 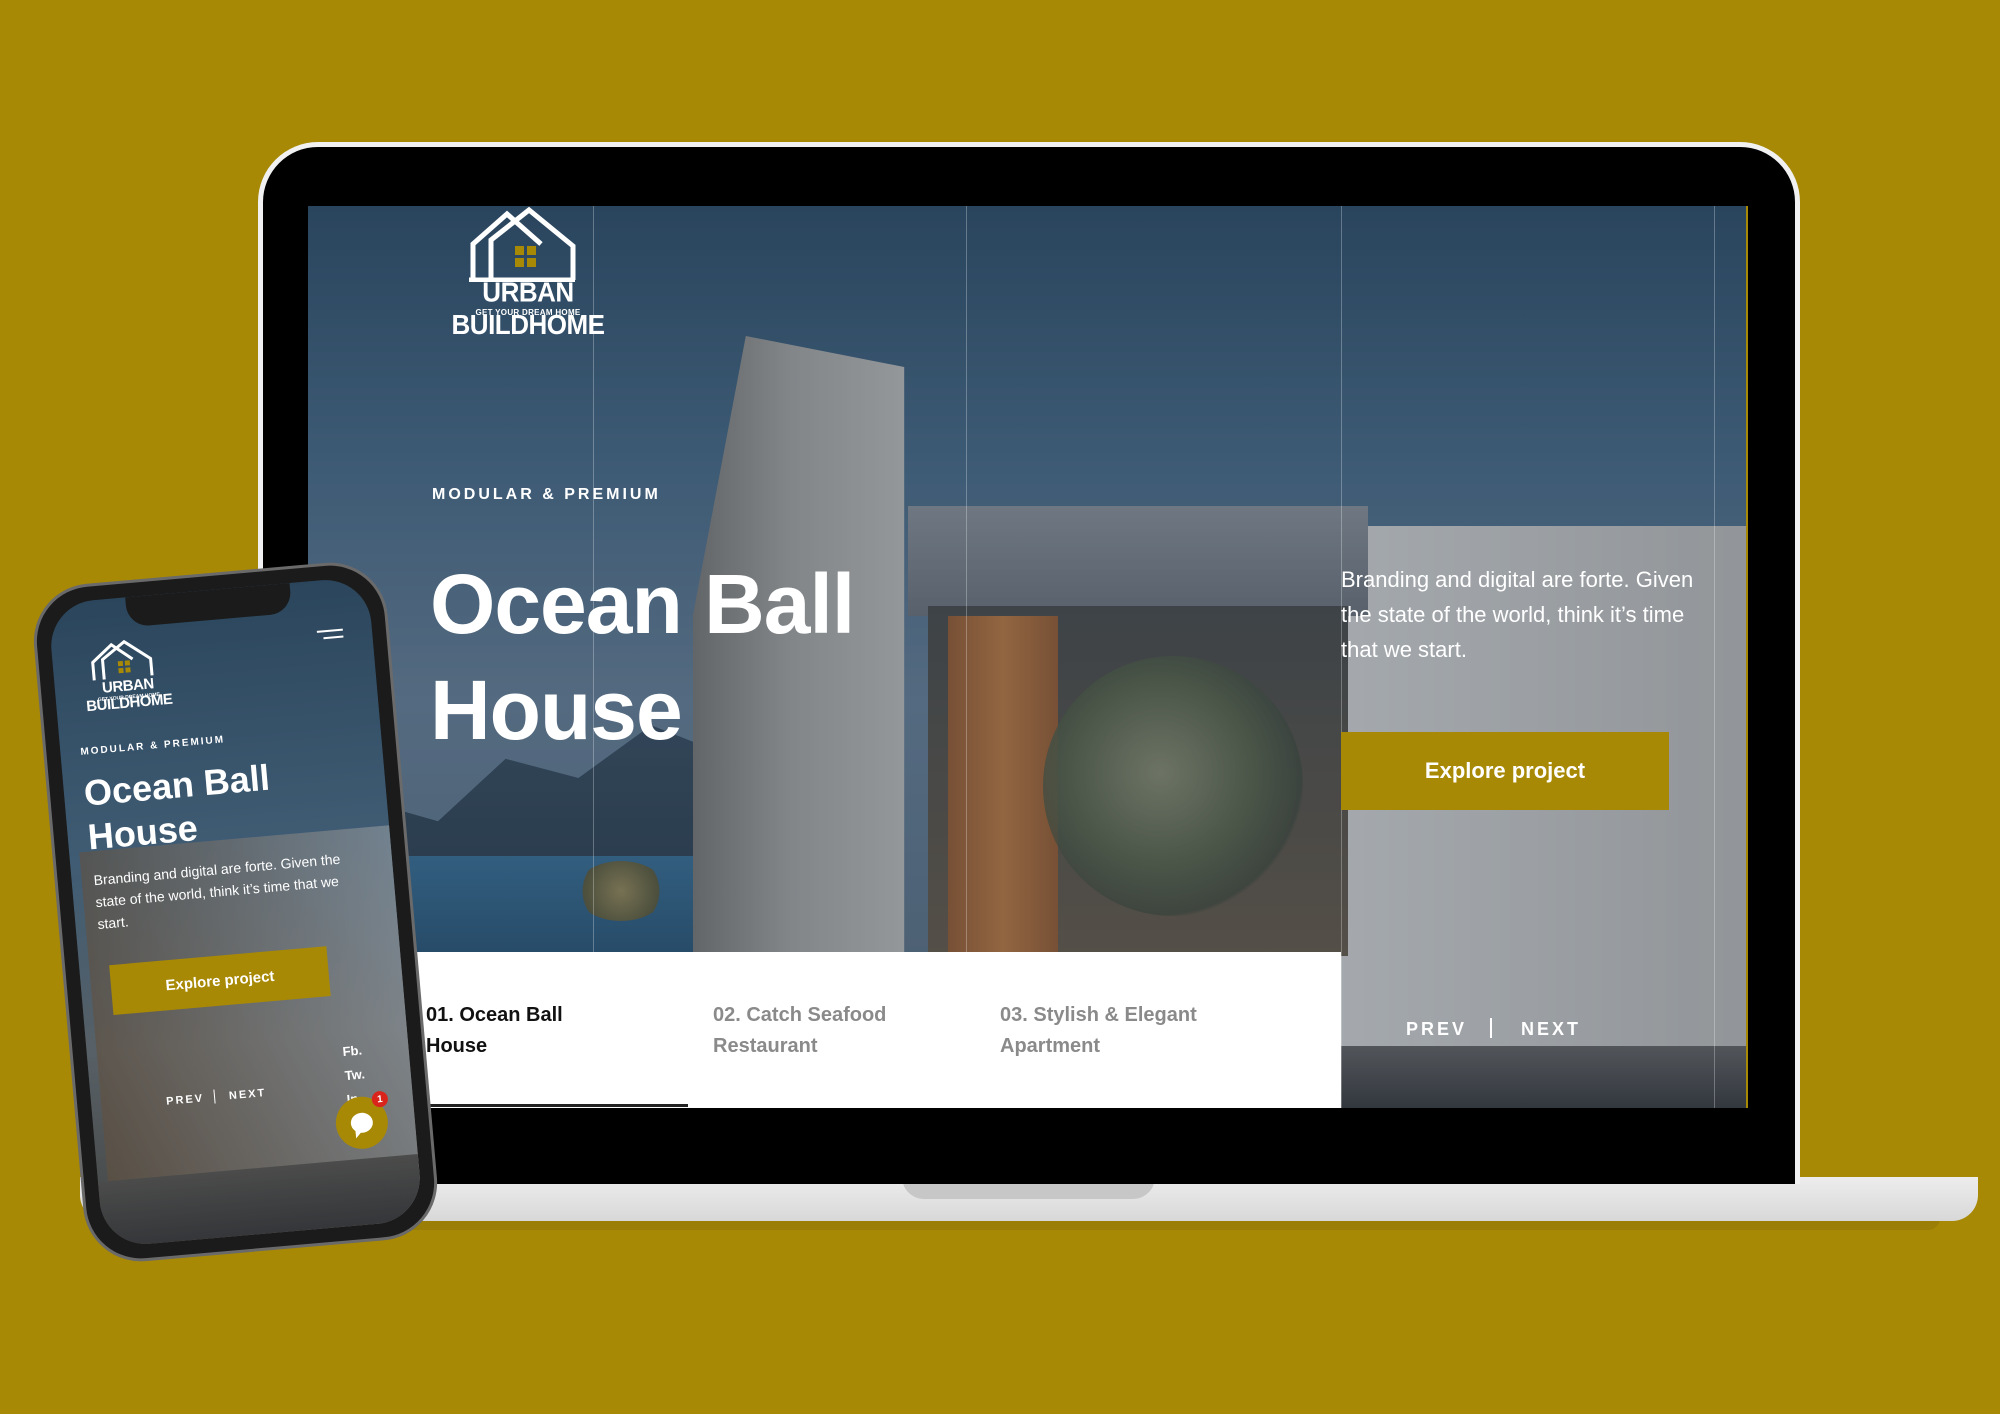 I want to click on active-tab-indicator, so click(x=557, y=1105).